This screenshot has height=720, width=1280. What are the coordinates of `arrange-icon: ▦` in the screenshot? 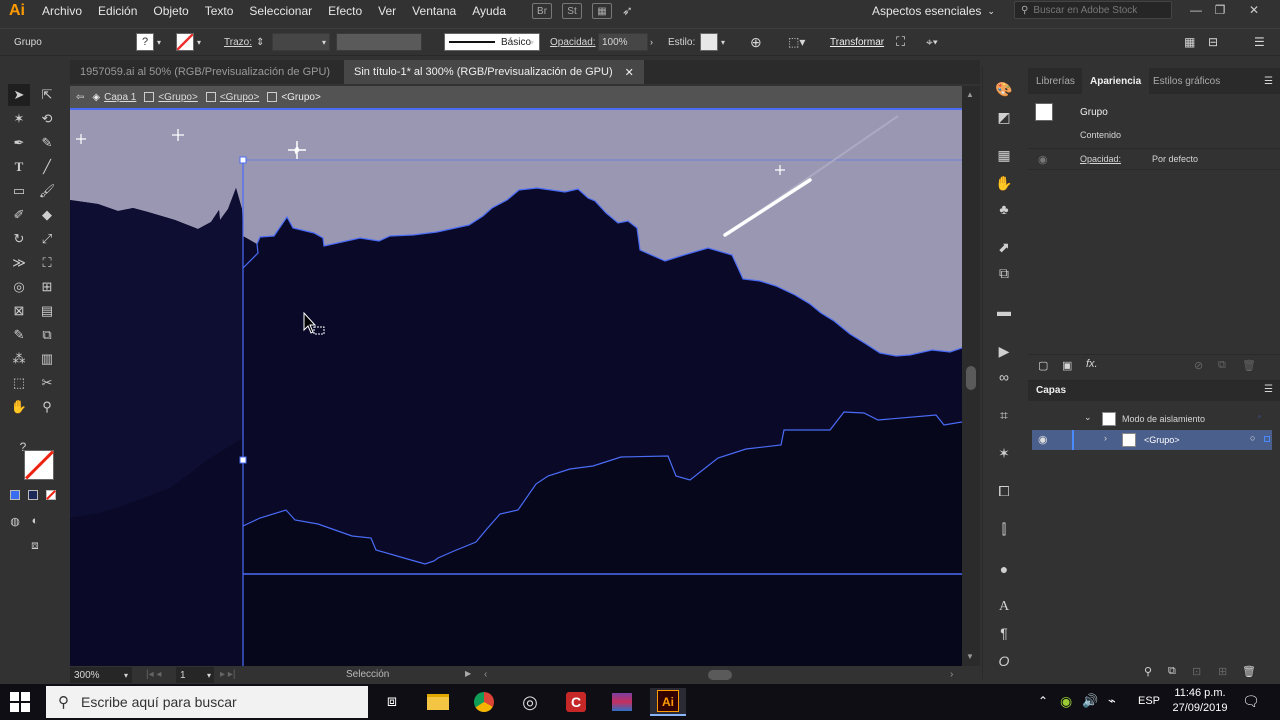 It's located at (602, 11).